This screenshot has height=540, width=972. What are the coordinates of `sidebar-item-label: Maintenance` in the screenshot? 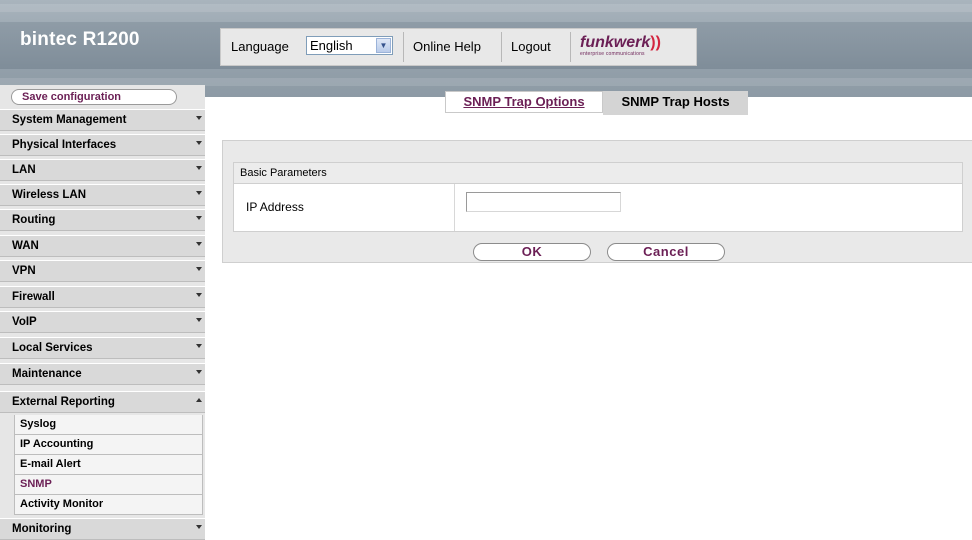 It's located at (47, 374).